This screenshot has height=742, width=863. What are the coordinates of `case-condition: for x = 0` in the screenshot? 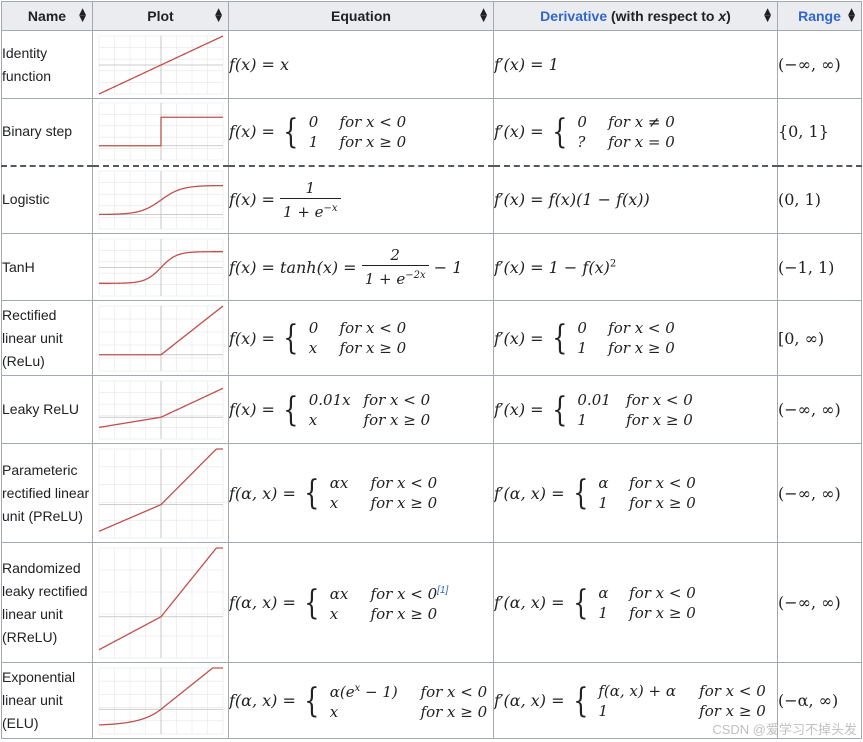 It's located at (641, 141).